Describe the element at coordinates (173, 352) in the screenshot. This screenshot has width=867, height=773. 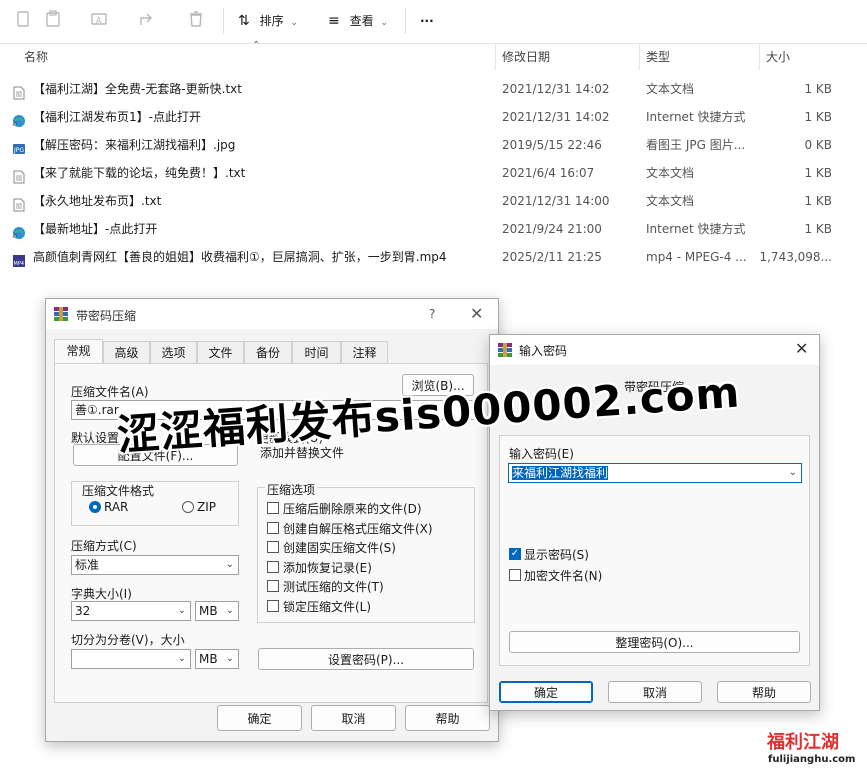
I see `tab-2: 选项` at that location.